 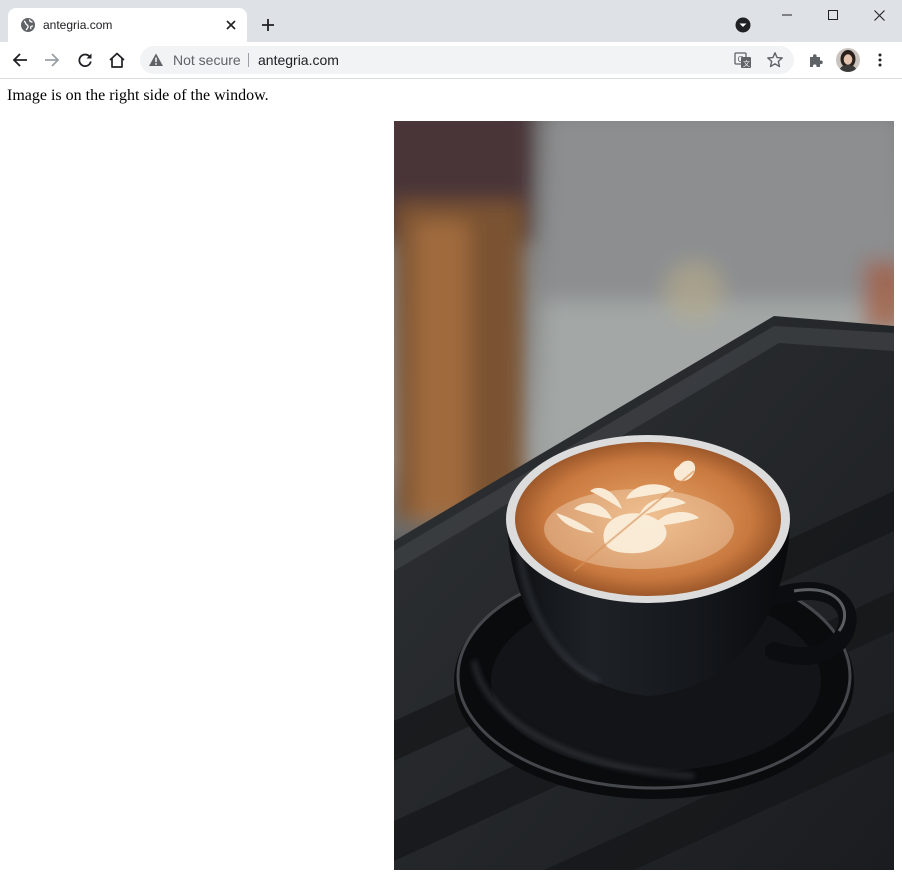 I want to click on maximize-icon, so click(x=833, y=15).